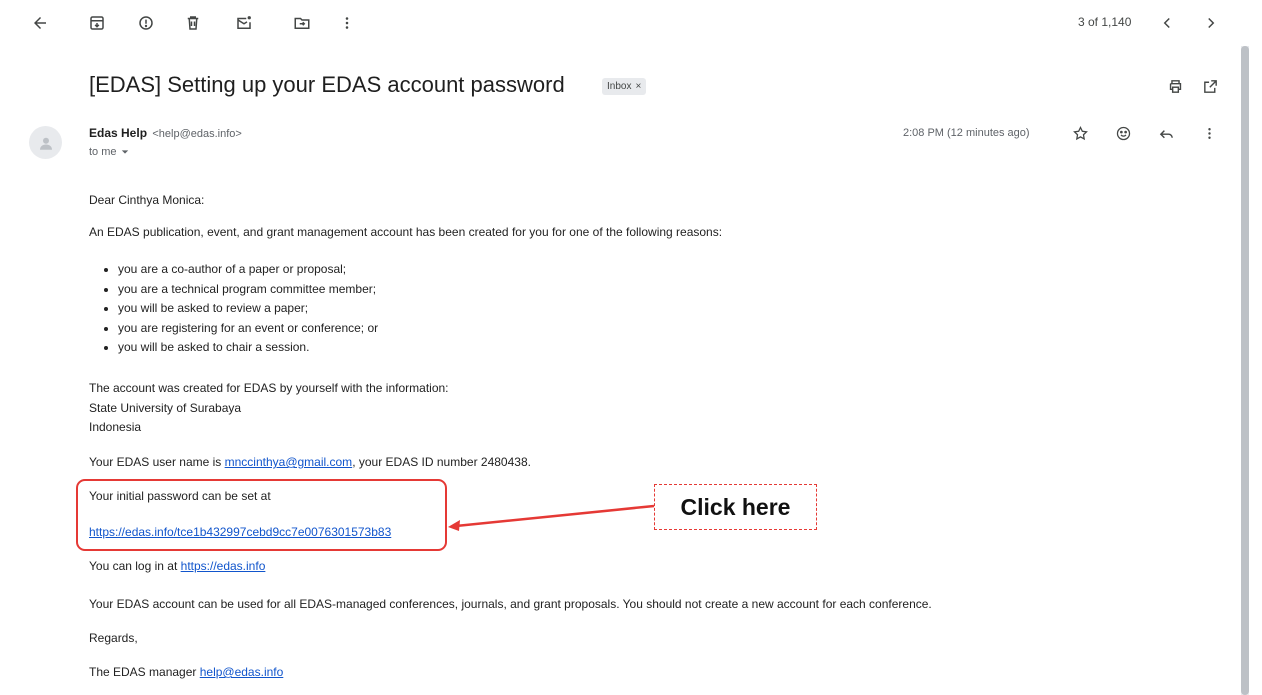 Image resolution: width=1262 pixels, height=695 pixels. I want to click on open-new-window-icon, so click(1210, 86).